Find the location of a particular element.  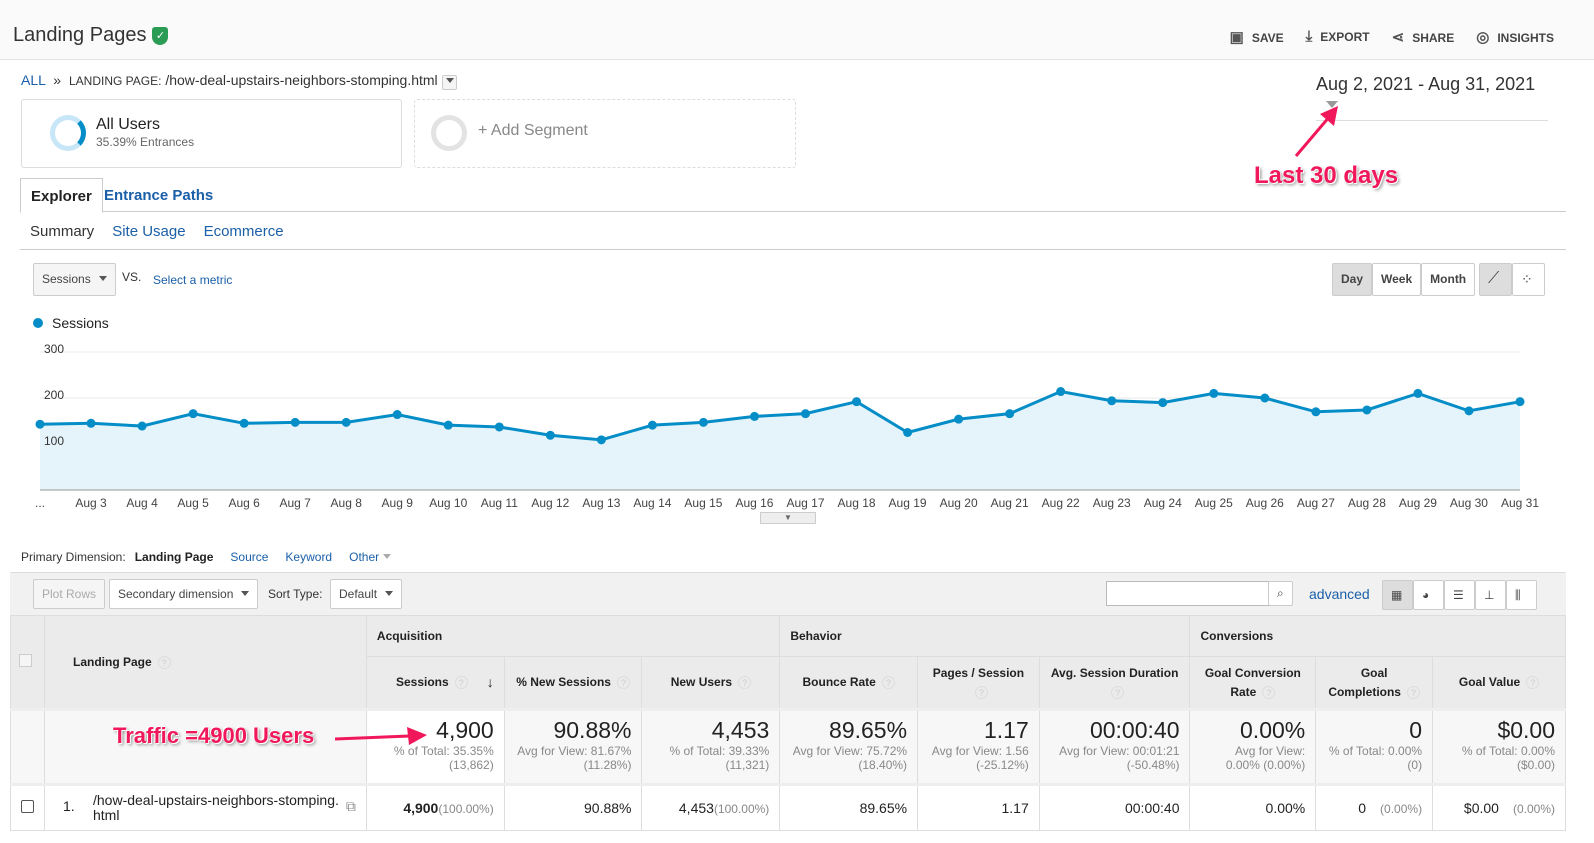

plot-rows-button: Plot Rows is located at coordinates (69, 594).